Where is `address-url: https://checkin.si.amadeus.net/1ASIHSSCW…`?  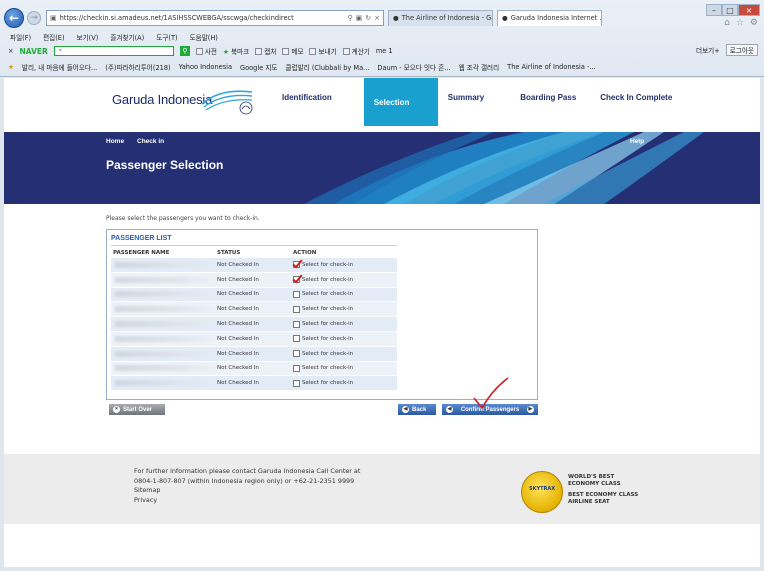
address-url: https://checkin.si.amadeus.net/1ASIHSSCW… is located at coordinates (202, 18).